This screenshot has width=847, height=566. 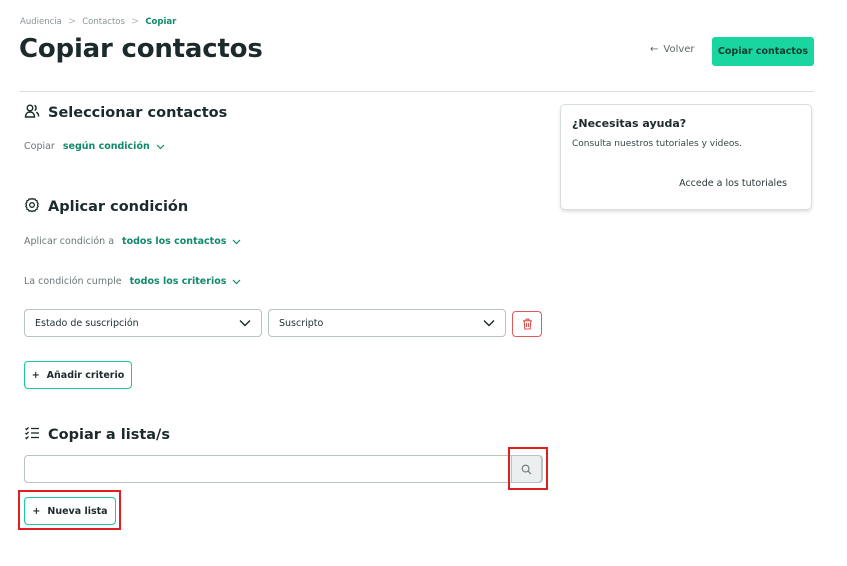 What do you see at coordinates (301, 323) in the screenshot?
I see `criterion-status-value: Suscripto` at bounding box center [301, 323].